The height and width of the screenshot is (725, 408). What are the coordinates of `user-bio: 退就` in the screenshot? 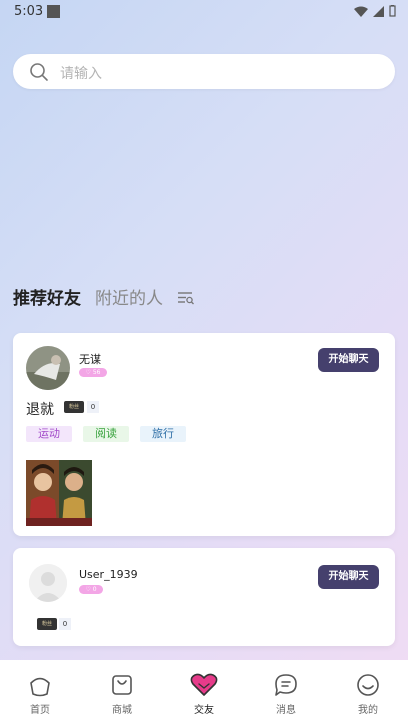 It's located at (40, 410).